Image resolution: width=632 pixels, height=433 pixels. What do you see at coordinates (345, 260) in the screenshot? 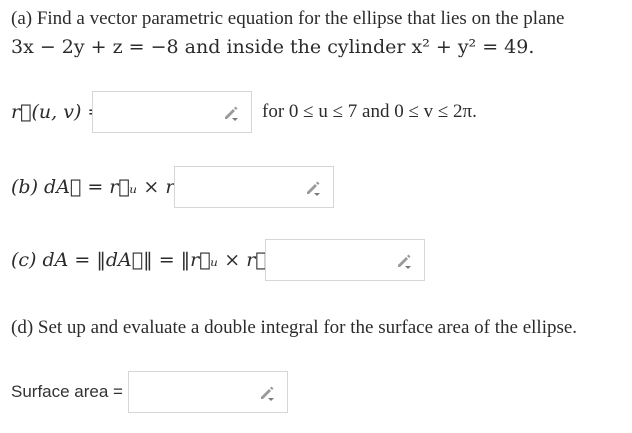
I see `part-c-answer-input` at bounding box center [345, 260].